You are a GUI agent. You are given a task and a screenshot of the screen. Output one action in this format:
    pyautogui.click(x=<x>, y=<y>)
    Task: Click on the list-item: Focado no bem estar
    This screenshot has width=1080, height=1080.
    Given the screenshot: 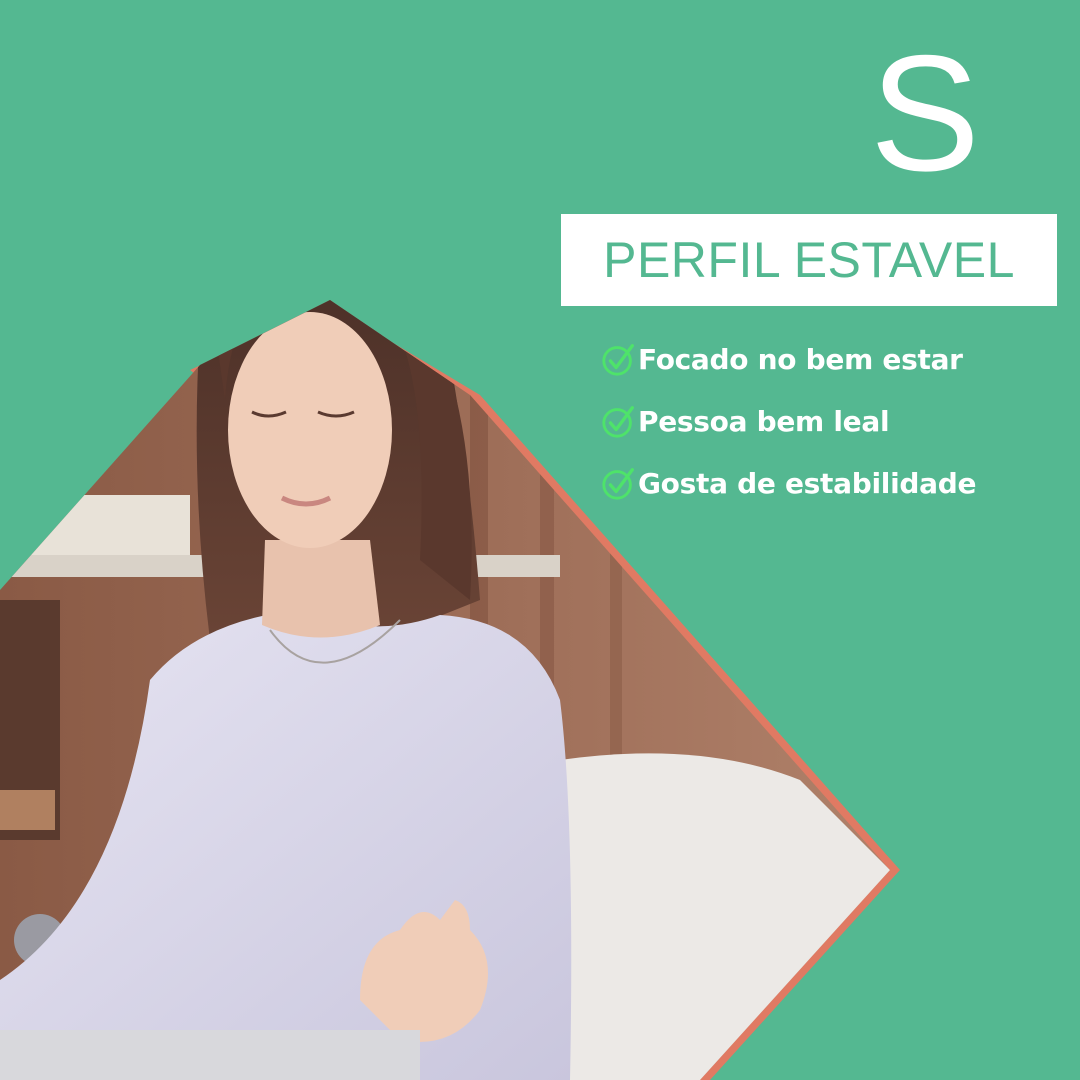 What is the action you would take?
    pyautogui.click(x=788, y=359)
    